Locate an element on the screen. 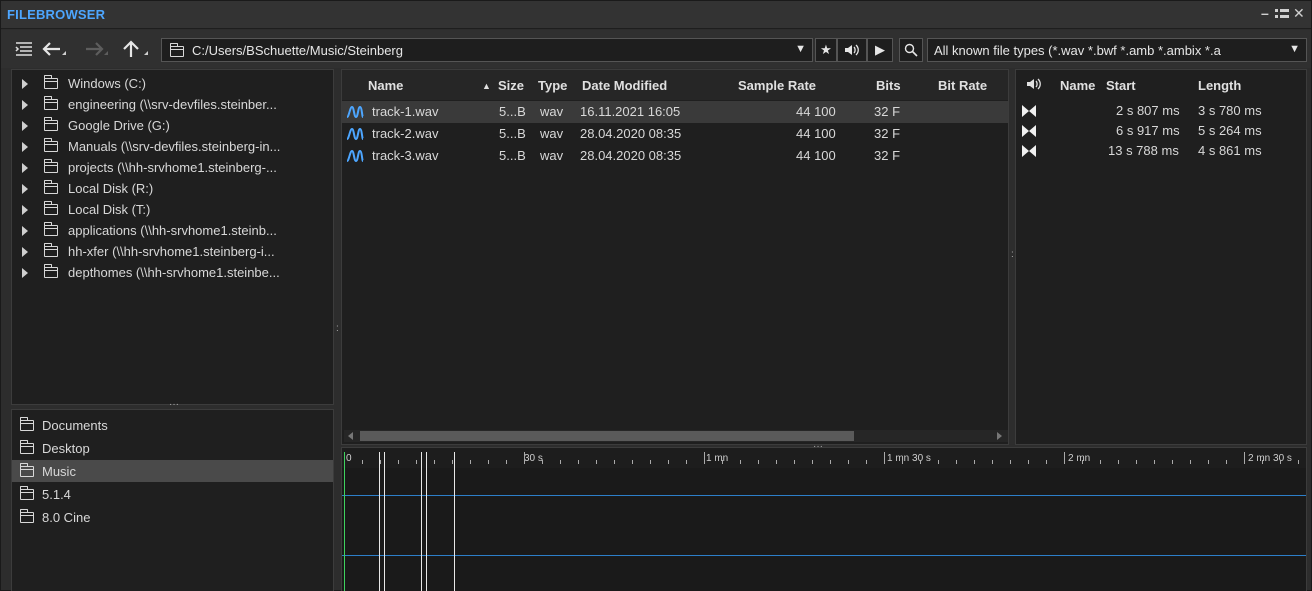 This screenshot has height=591, width=1312. column-header-bits: Bits is located at coordinates (888, 85).